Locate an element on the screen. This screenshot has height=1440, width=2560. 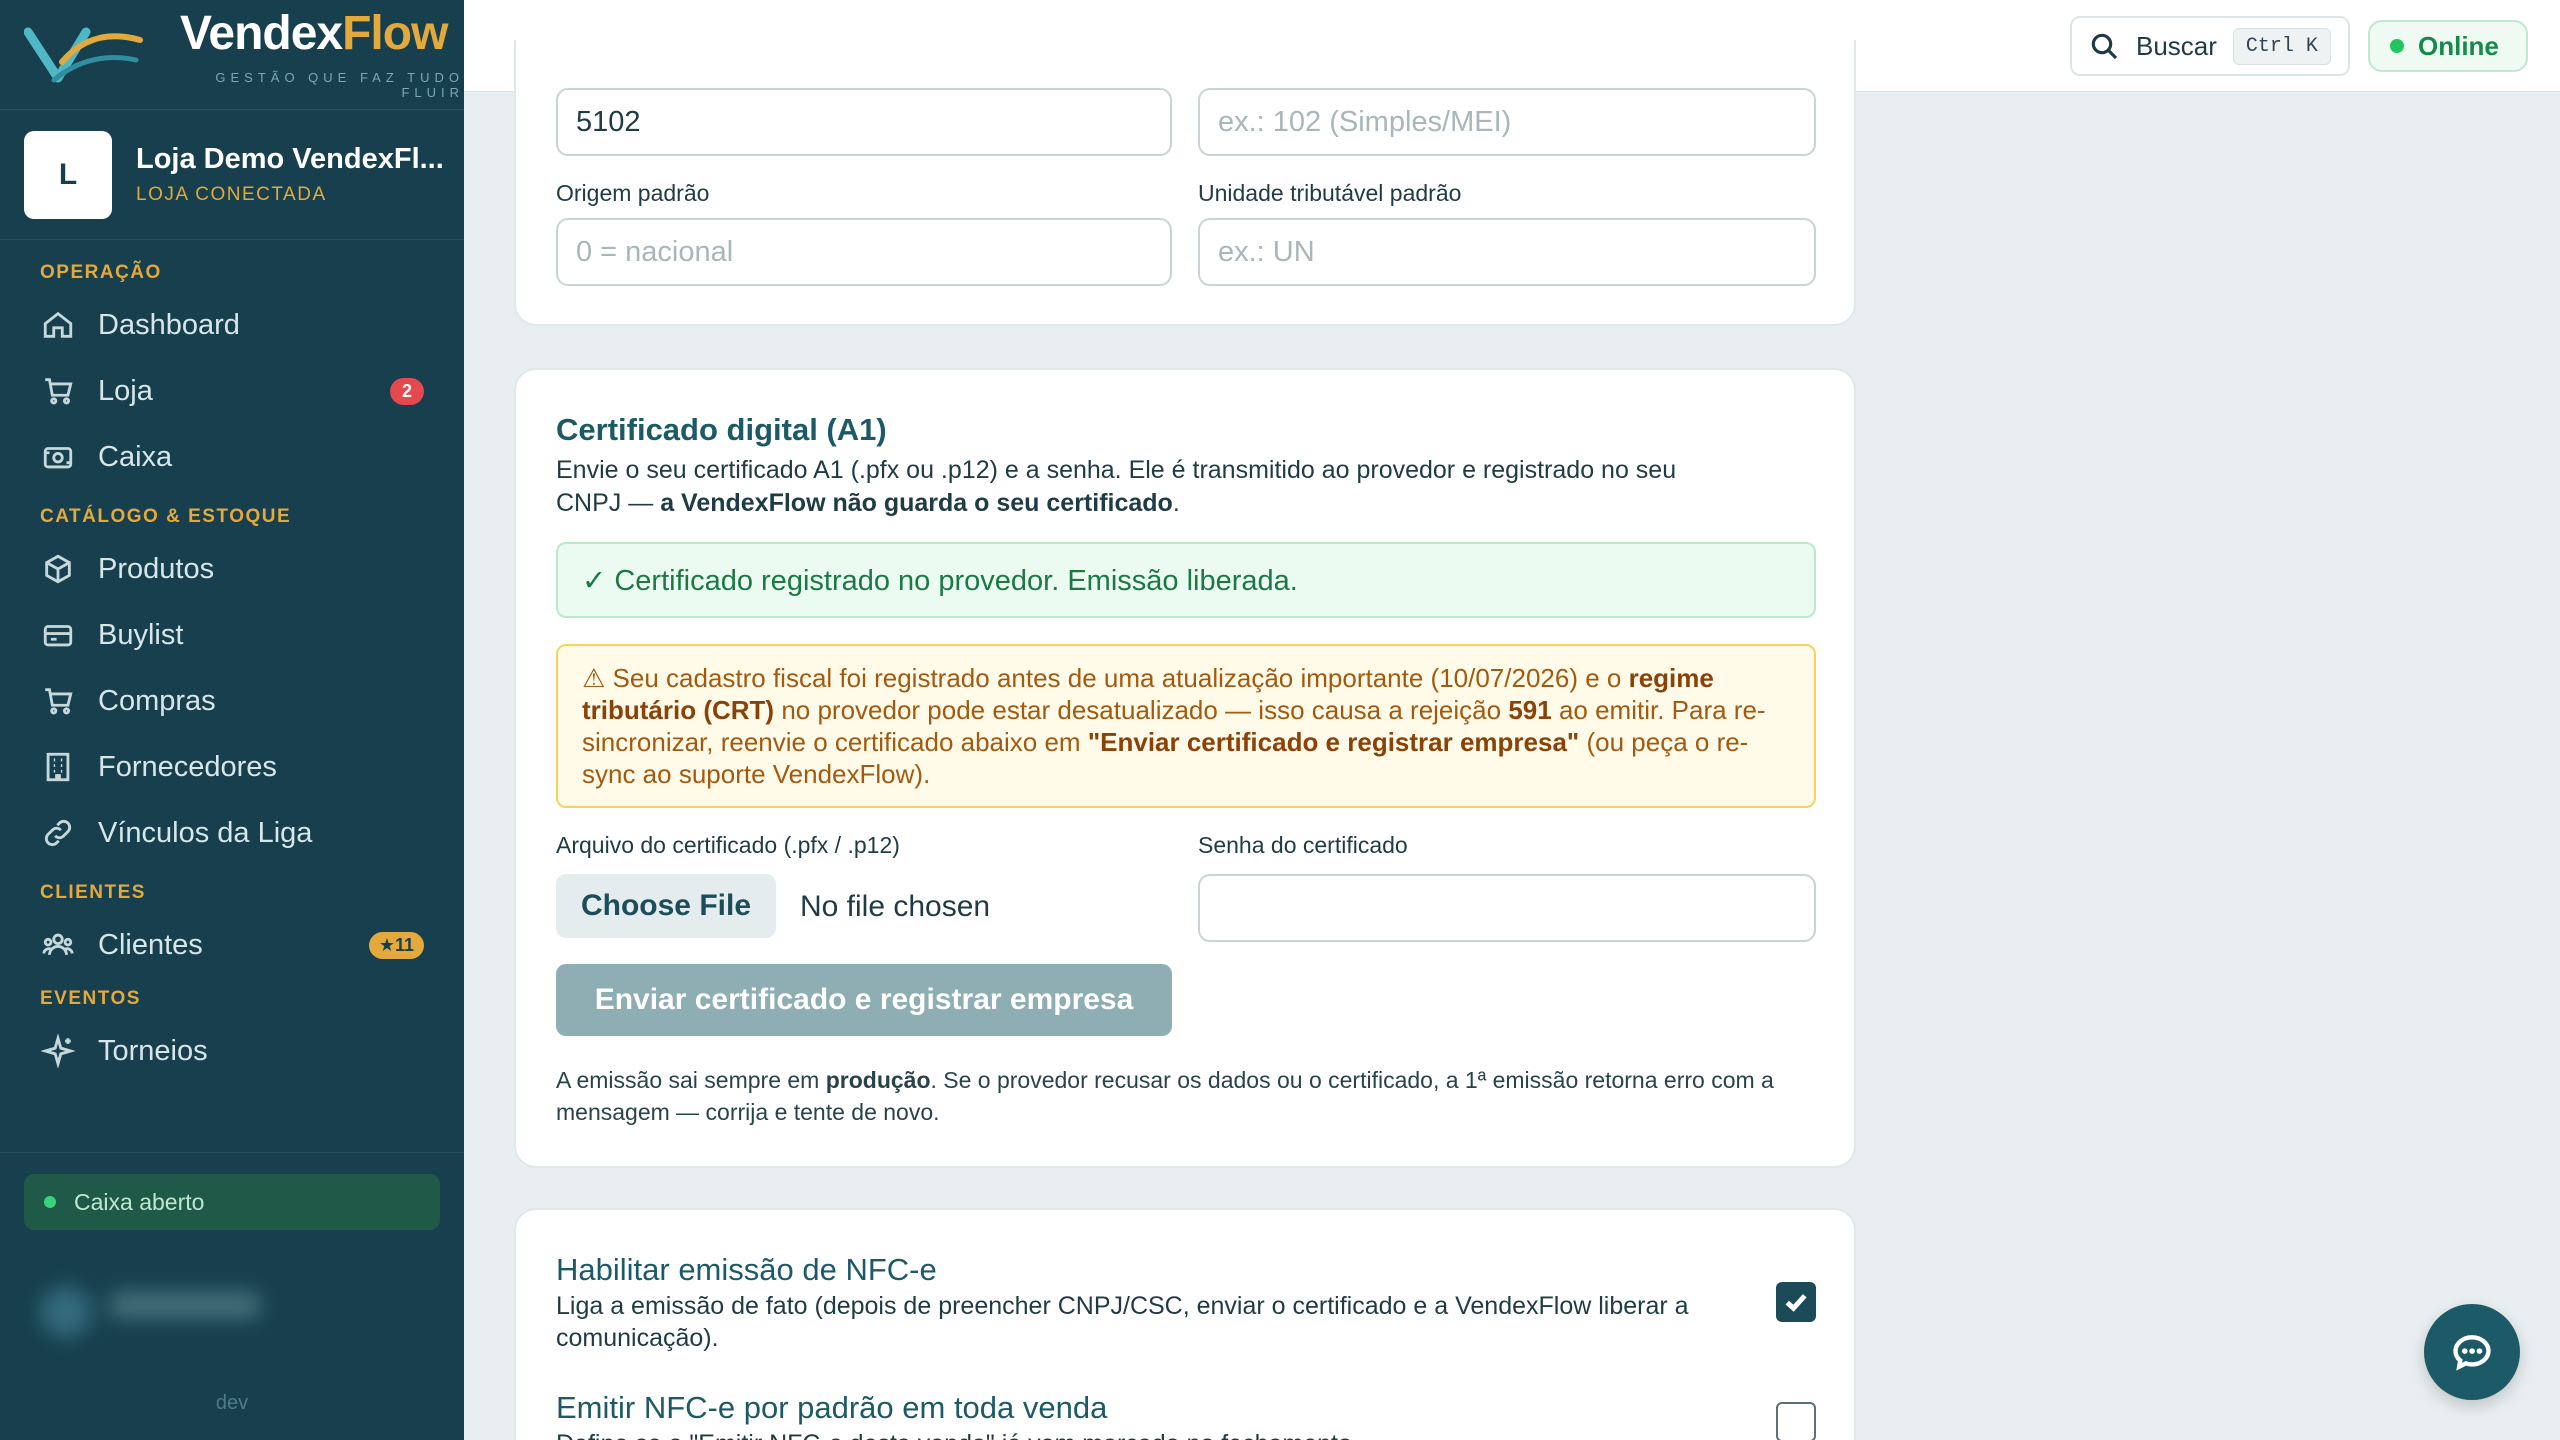
sidebar-item-dashboard: Dashboard is located at coordinates (232, 325).